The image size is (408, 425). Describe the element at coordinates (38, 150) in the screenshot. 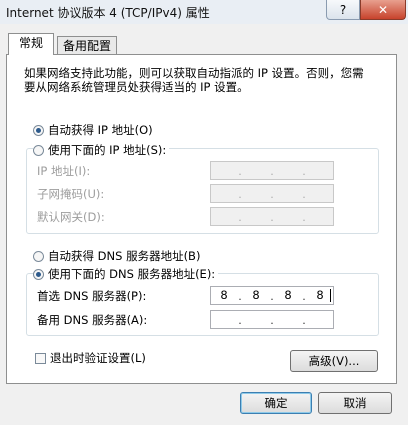

I see `ip-manual-radio` at that location.